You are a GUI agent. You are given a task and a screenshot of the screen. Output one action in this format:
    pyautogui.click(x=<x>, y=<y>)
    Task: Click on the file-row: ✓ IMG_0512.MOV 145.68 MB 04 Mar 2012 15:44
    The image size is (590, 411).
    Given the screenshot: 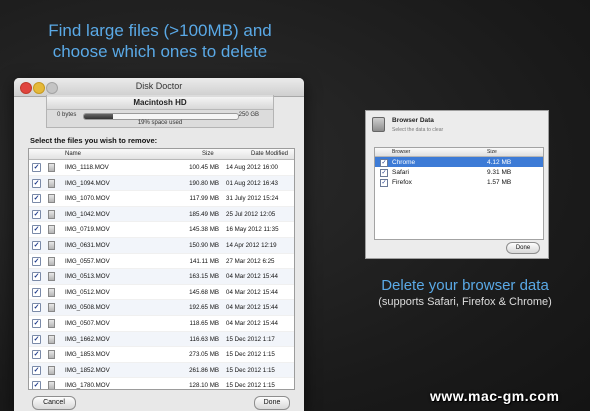 What is the action you would take?
    pyautogui.click(x=161, y=293)
    